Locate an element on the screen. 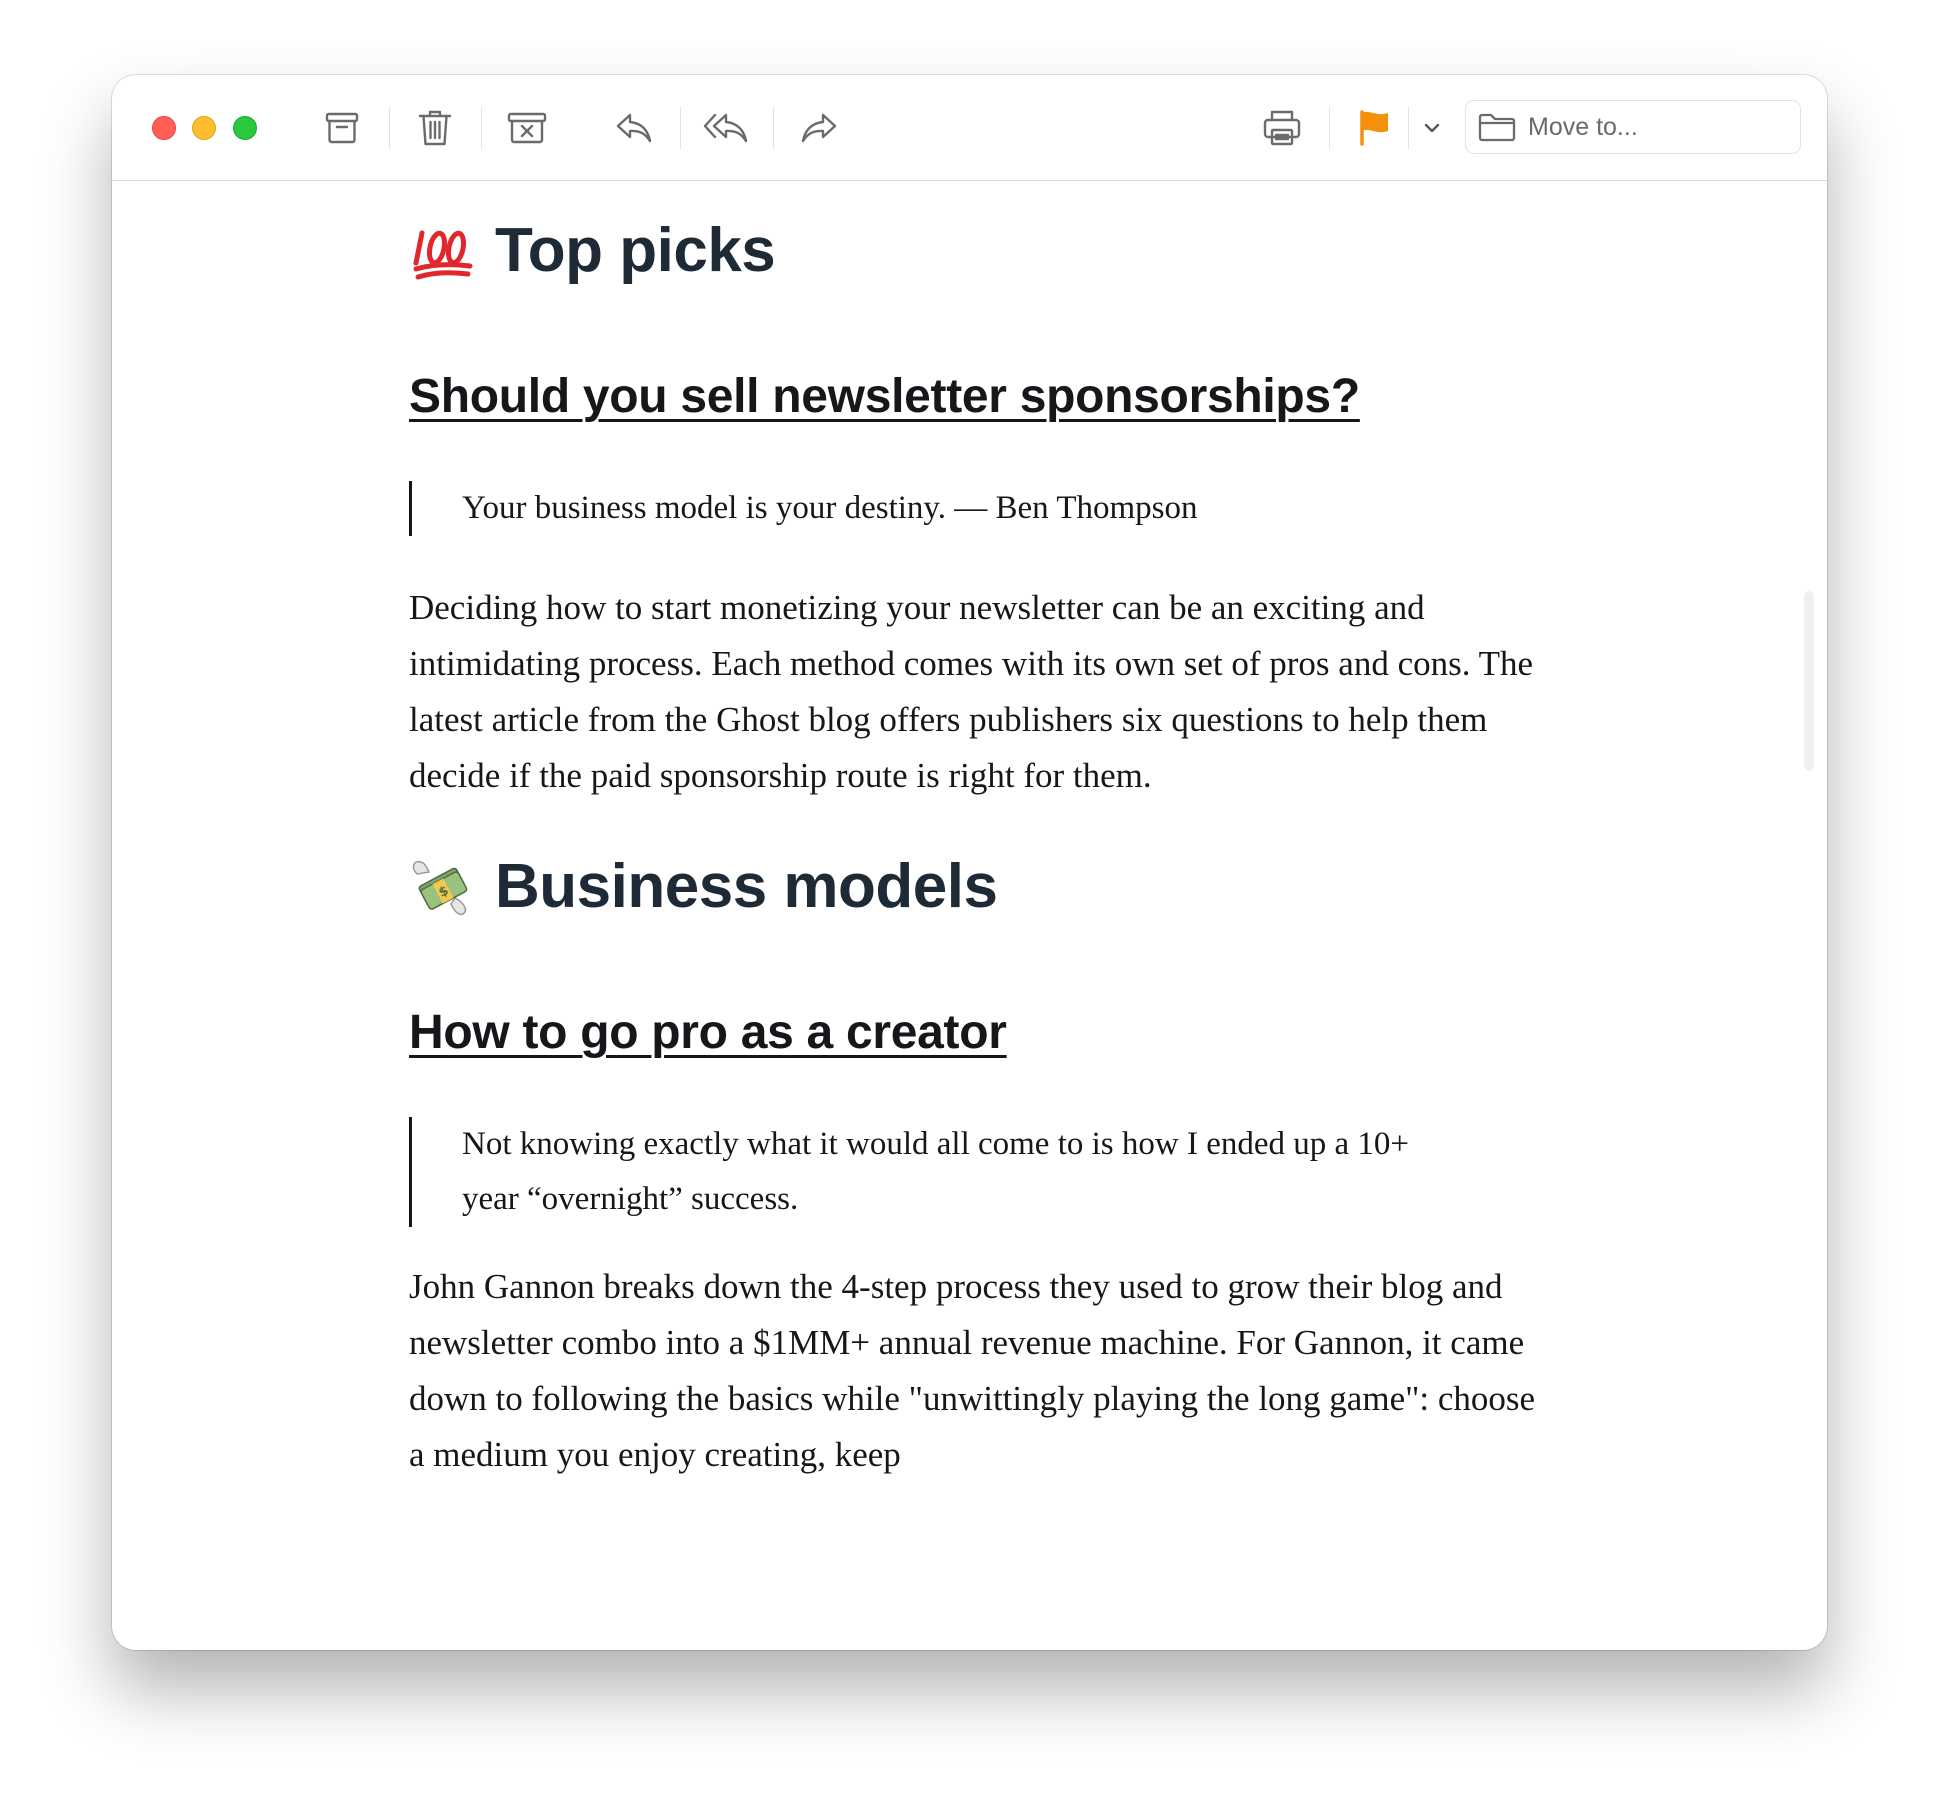 The image size is (1938, 1798). reply-all-icon is located at coordinates (725, 128).